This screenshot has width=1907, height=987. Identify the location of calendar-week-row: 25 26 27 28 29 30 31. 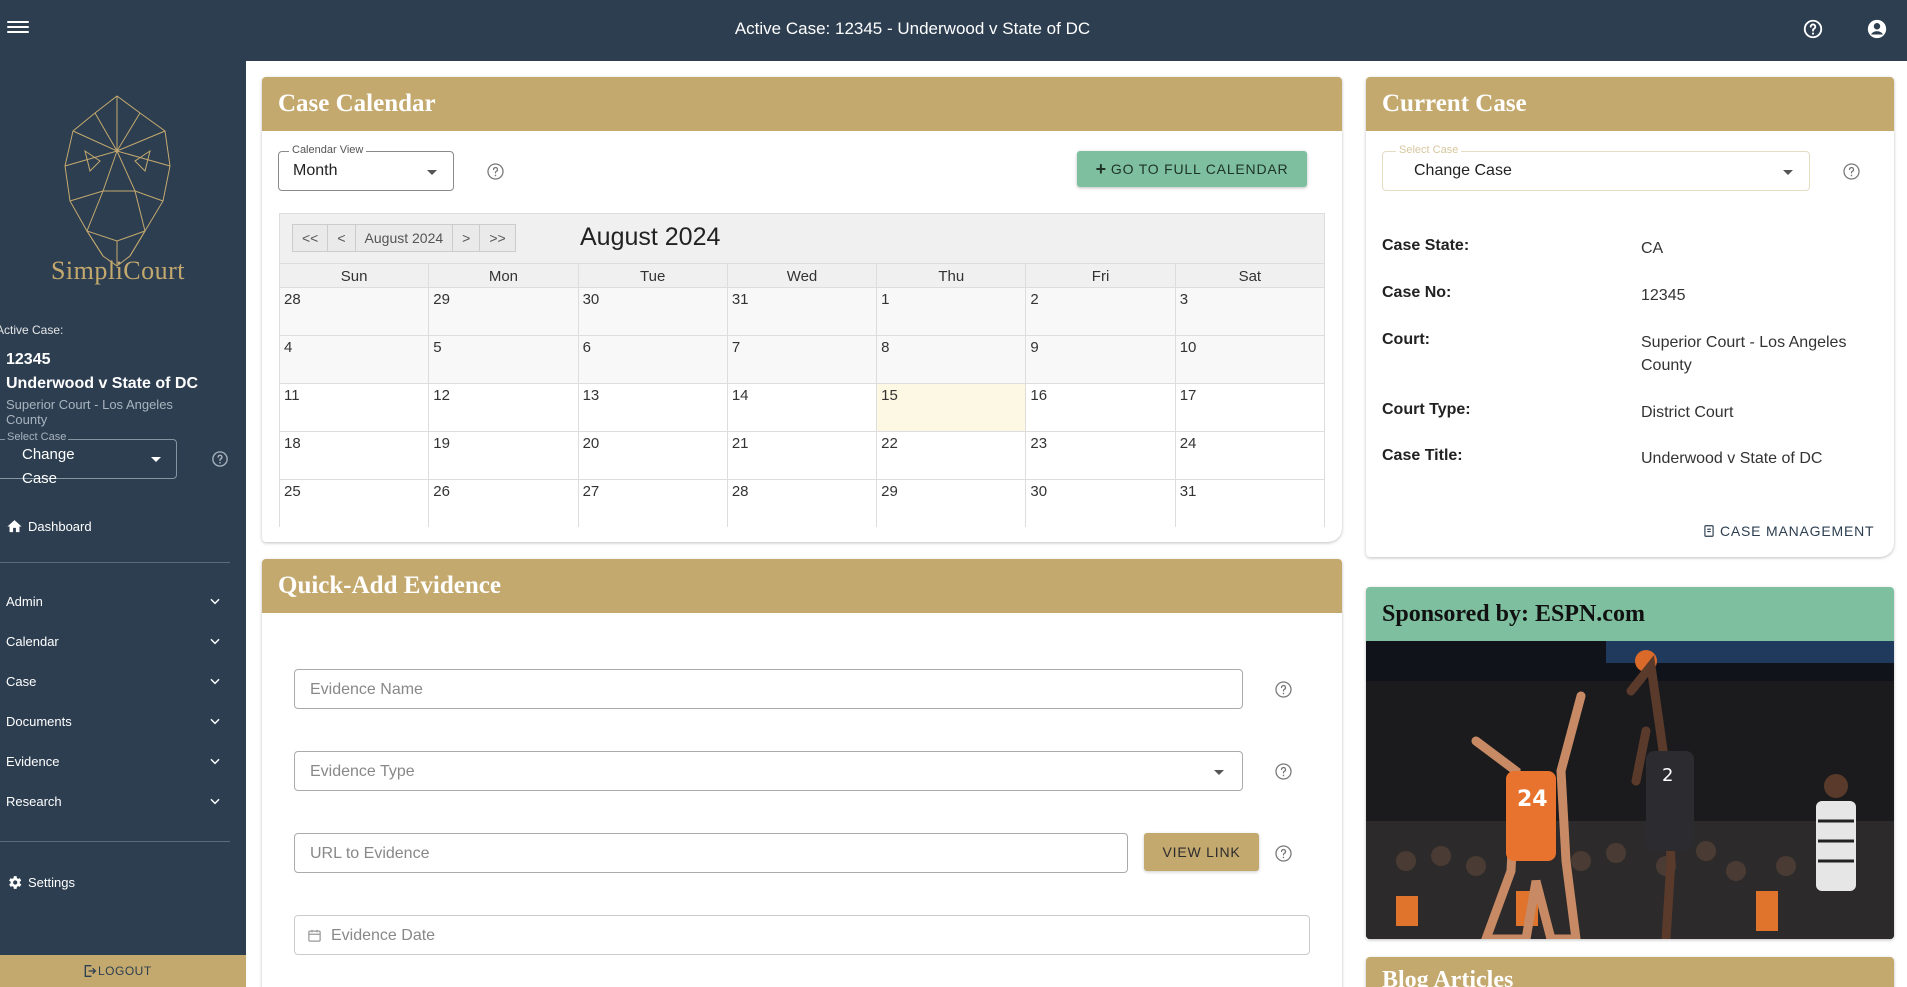
(802, 503).